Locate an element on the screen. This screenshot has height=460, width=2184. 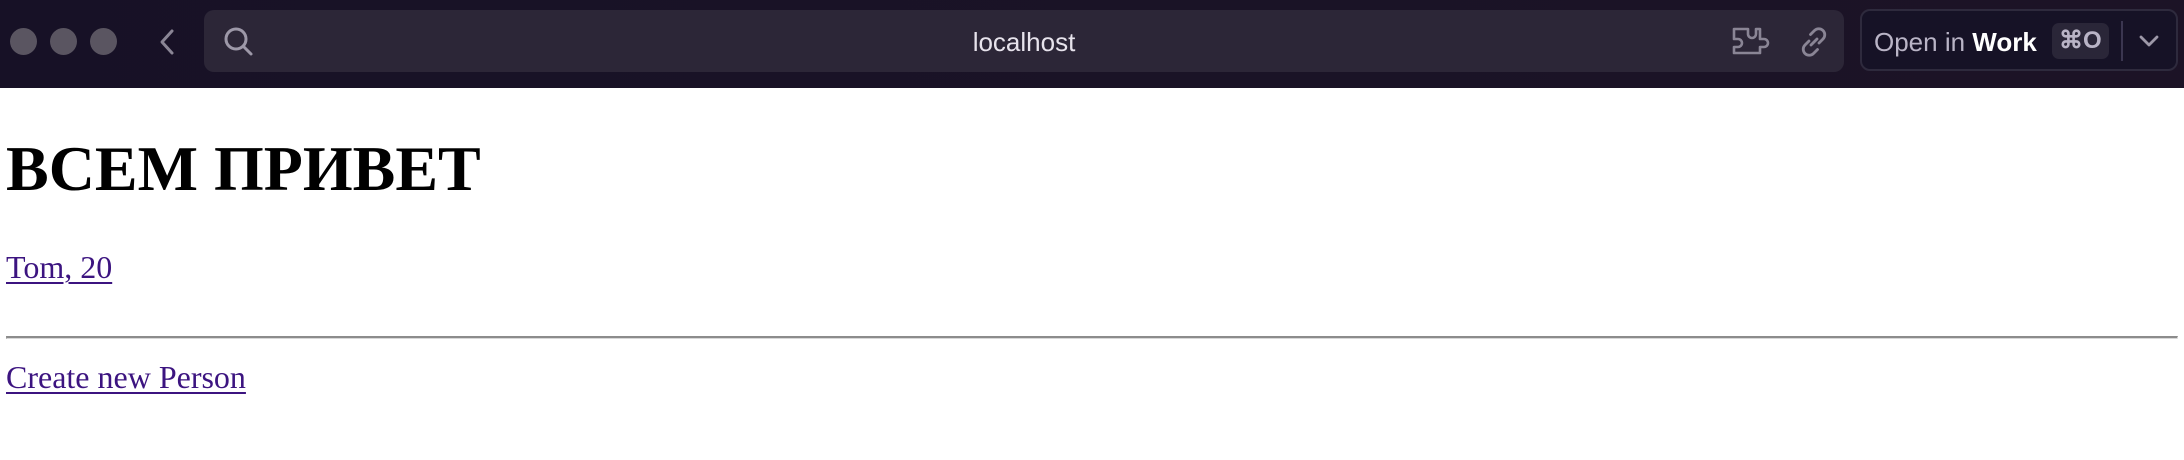
extension-icon is located at coordinates (1752, 41).